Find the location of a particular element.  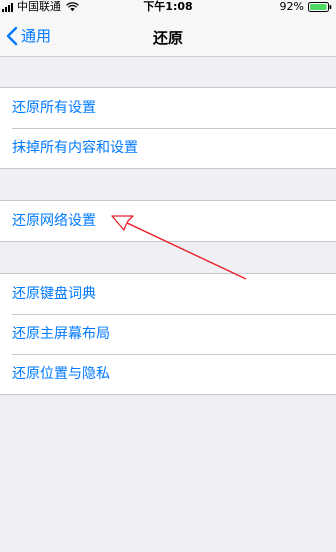

reset-group-1: 还原所有设置 抹掉所有内容和设置 is located at coordinates (168, 128).